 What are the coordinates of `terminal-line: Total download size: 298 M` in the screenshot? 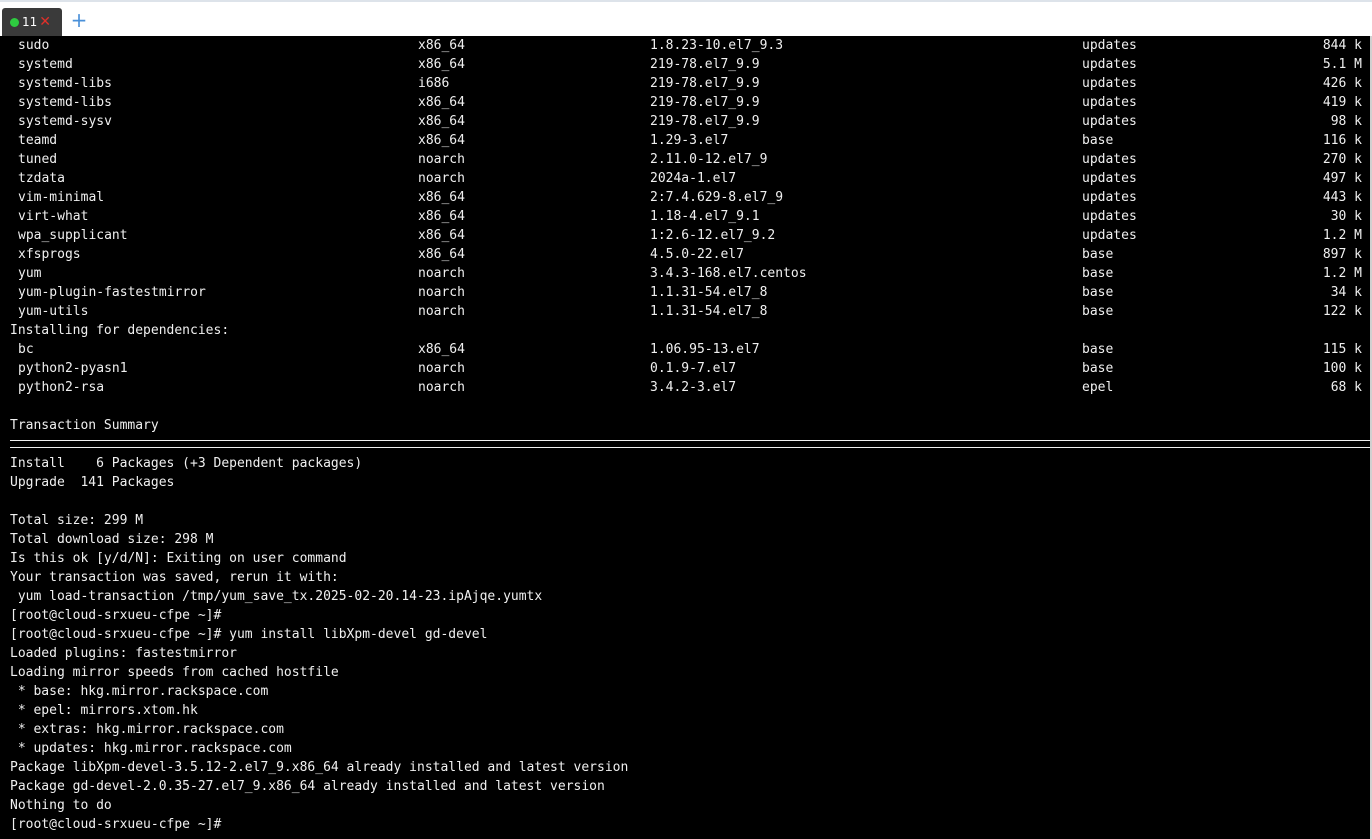 It's located at (112, 539).